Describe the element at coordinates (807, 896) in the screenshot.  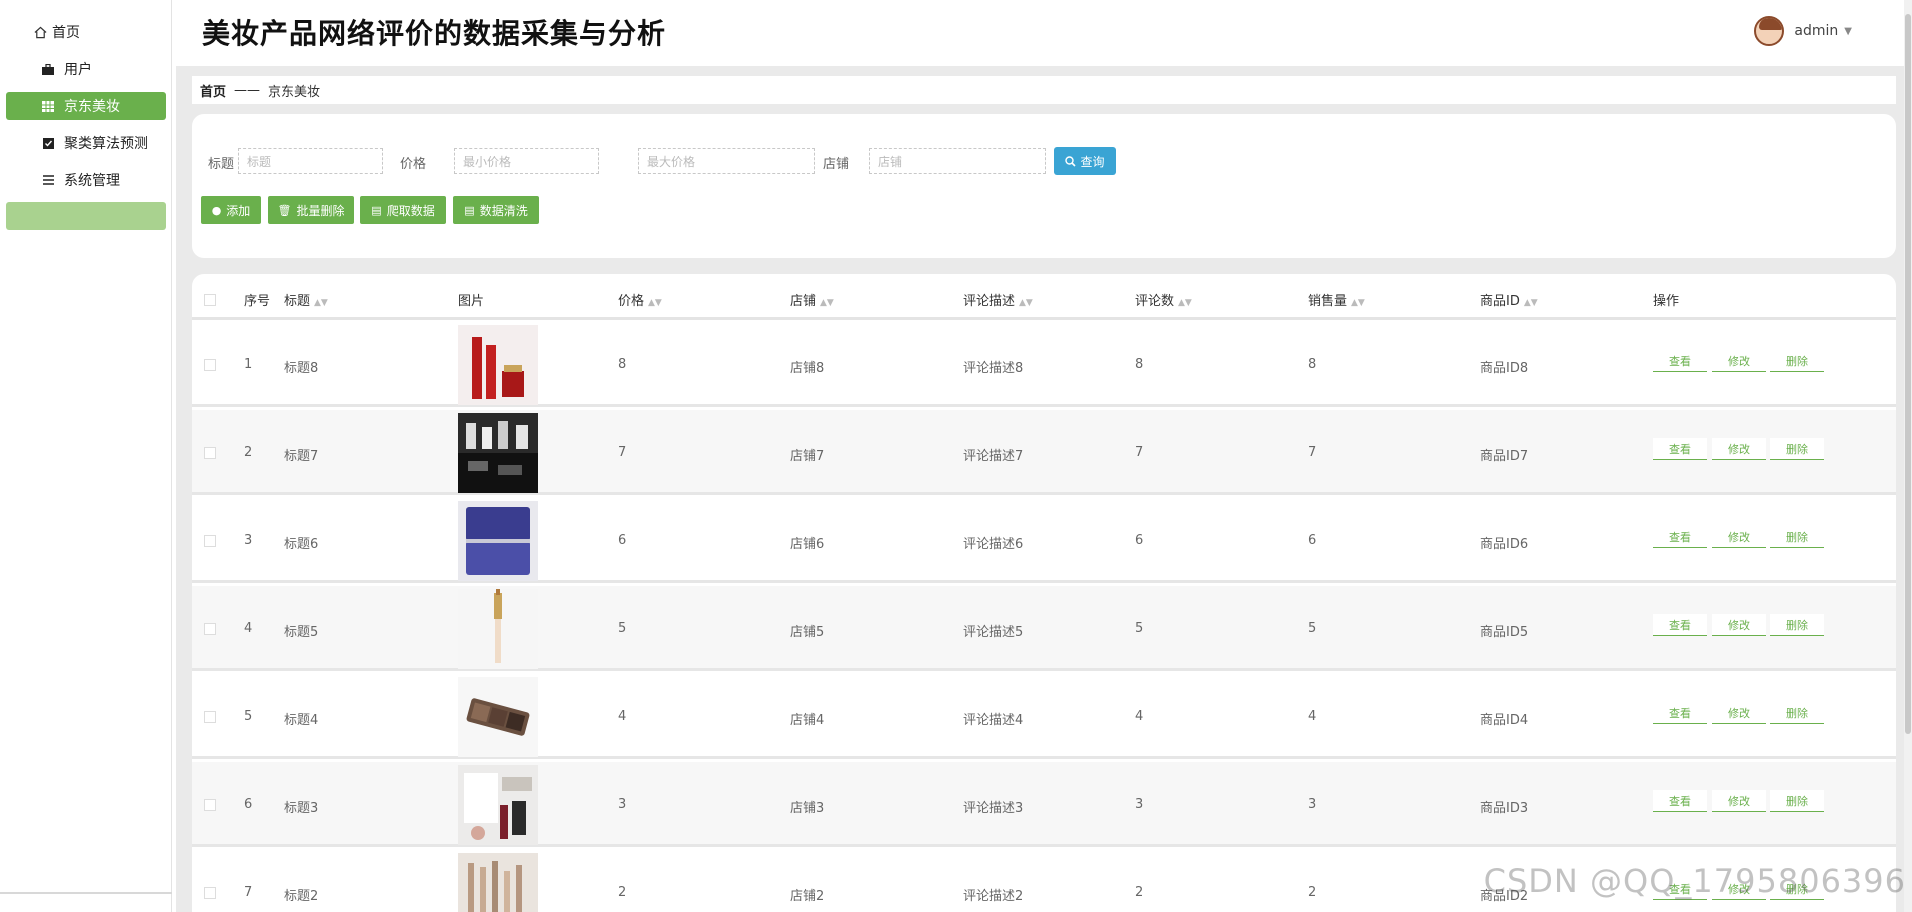
I see `cell-shop: 店铺2` at that location.